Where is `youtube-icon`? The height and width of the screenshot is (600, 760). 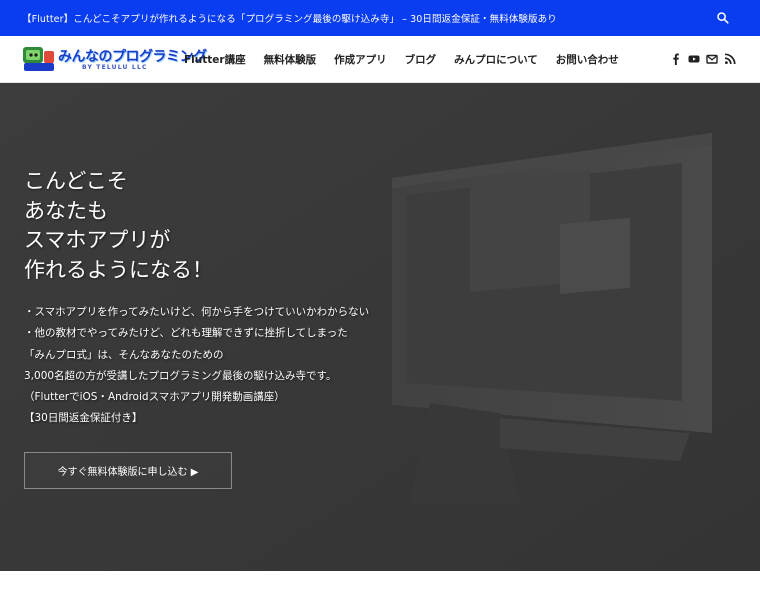
youtube-icon is located at coordinates (694, 59).